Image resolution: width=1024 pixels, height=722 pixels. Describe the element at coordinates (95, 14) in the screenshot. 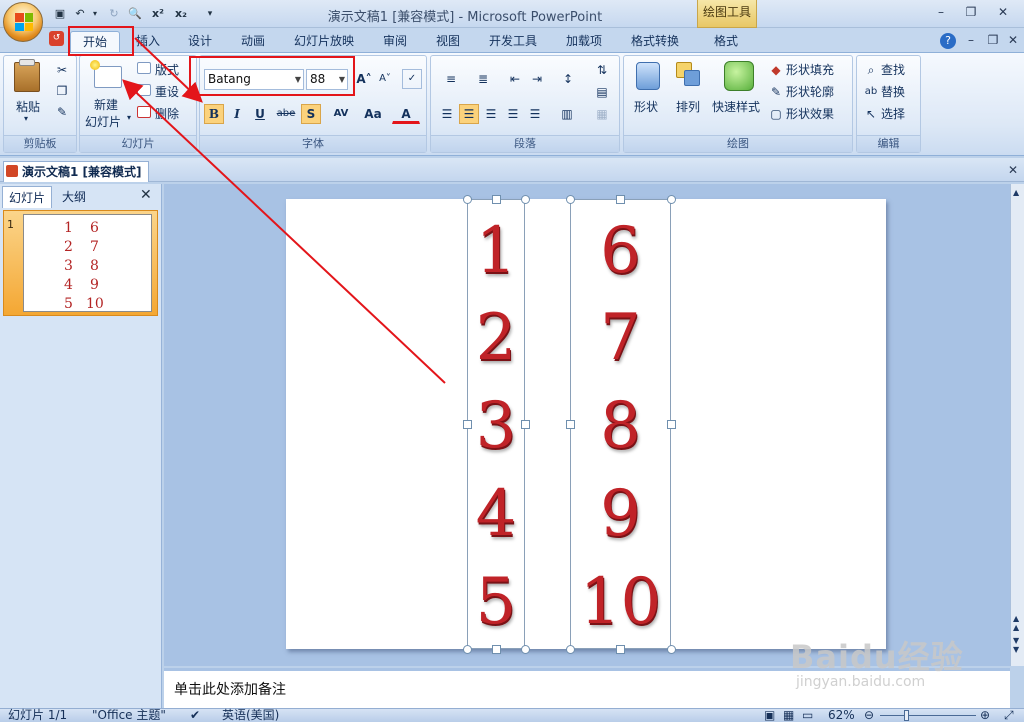

I see `undo-dropdown-icon: ▾` at that location.